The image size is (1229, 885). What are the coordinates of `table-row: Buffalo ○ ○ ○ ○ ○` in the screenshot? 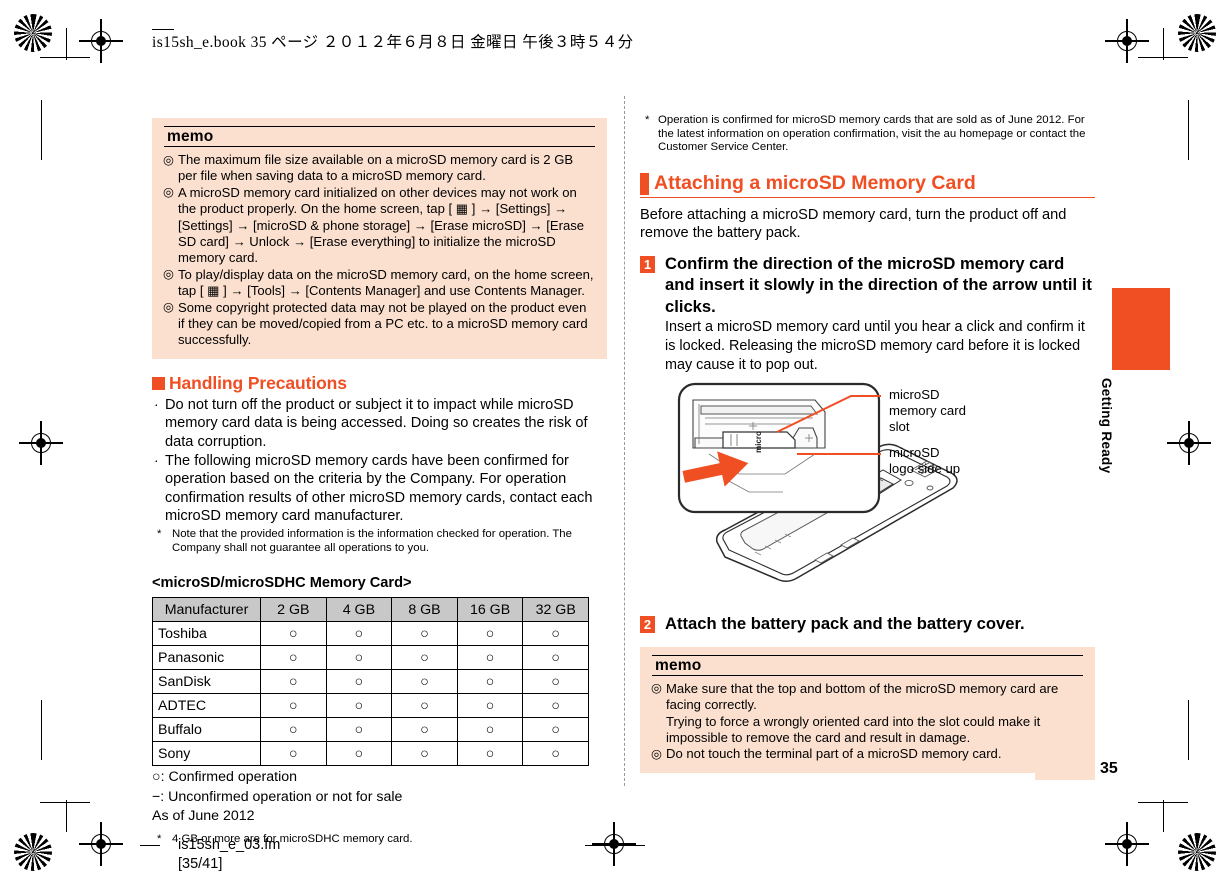 It's located at (370, 730).